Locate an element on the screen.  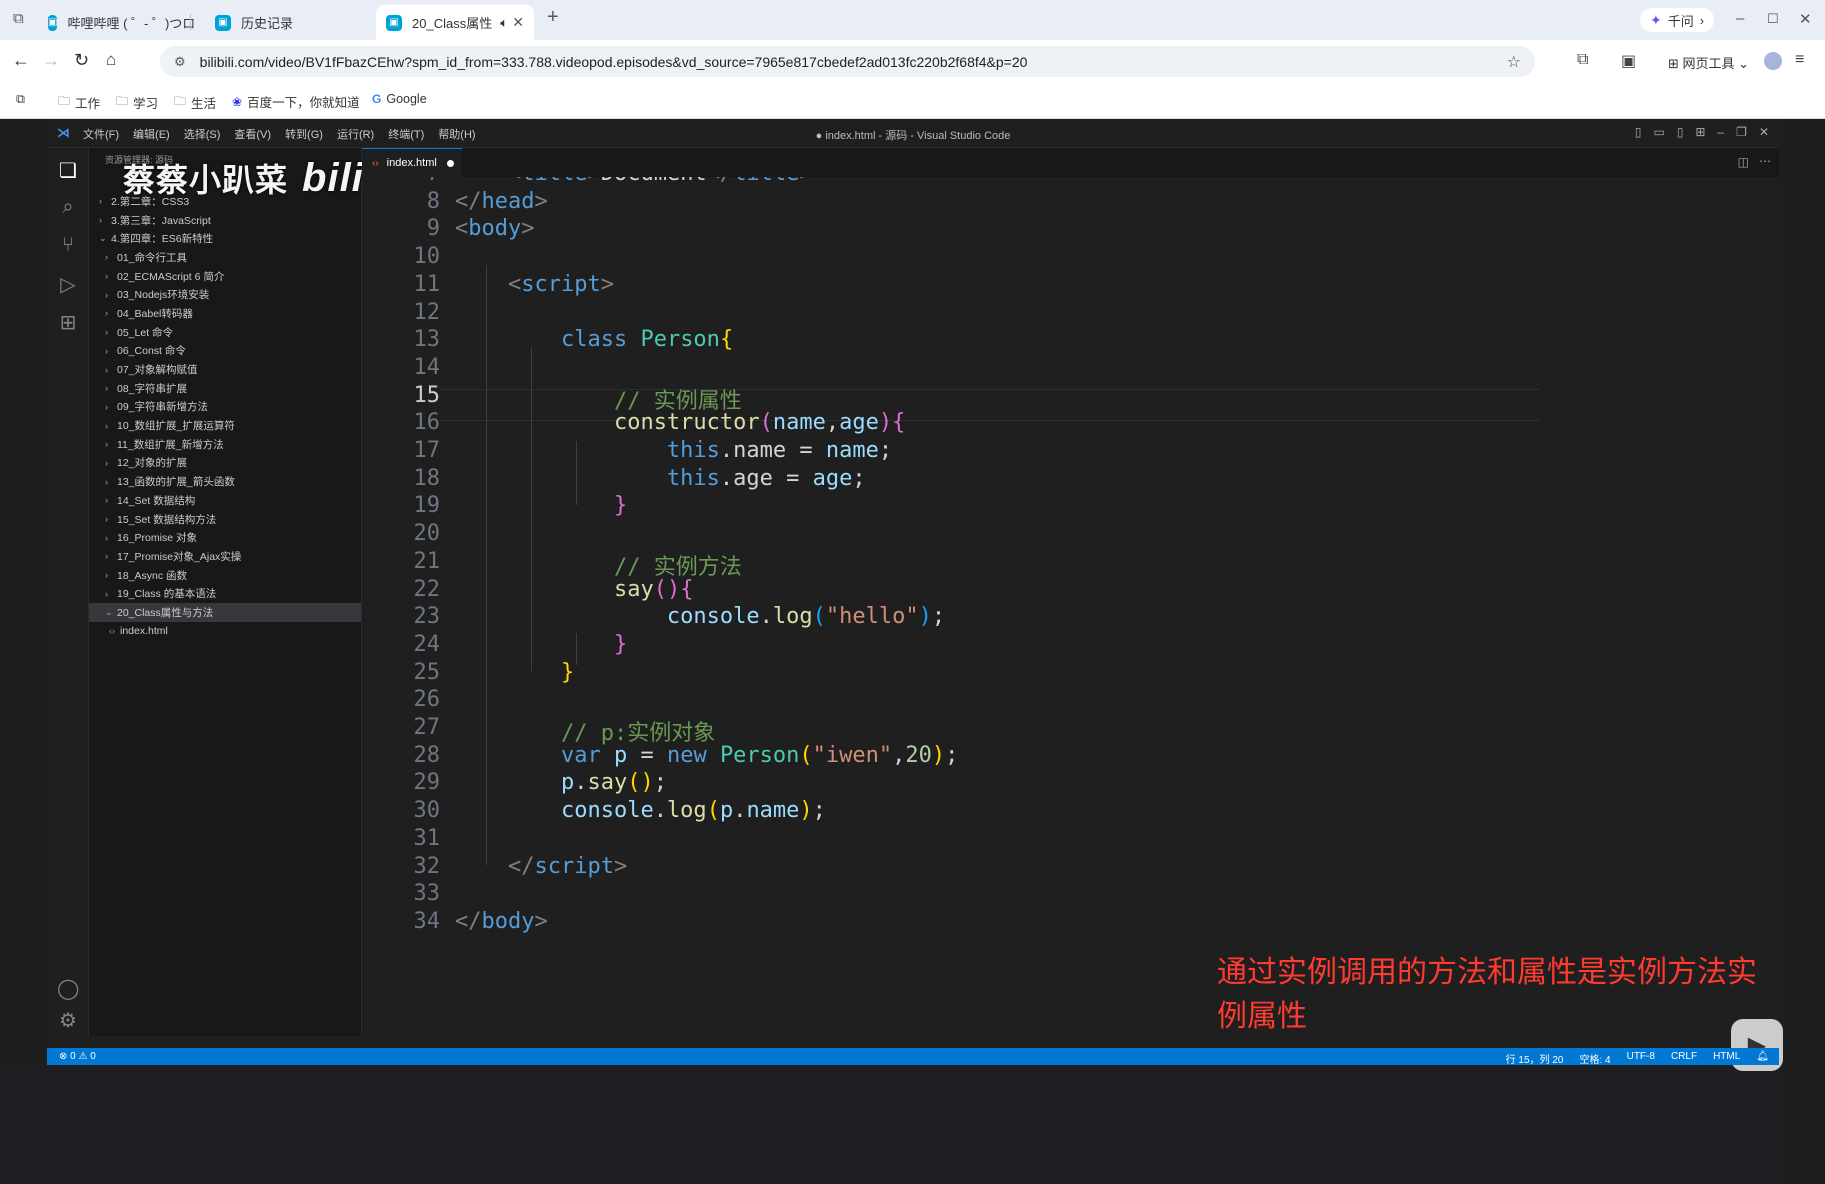
folder-item: › 17_Promise对象_Ajax实操 is located at coordinates (225, 556).